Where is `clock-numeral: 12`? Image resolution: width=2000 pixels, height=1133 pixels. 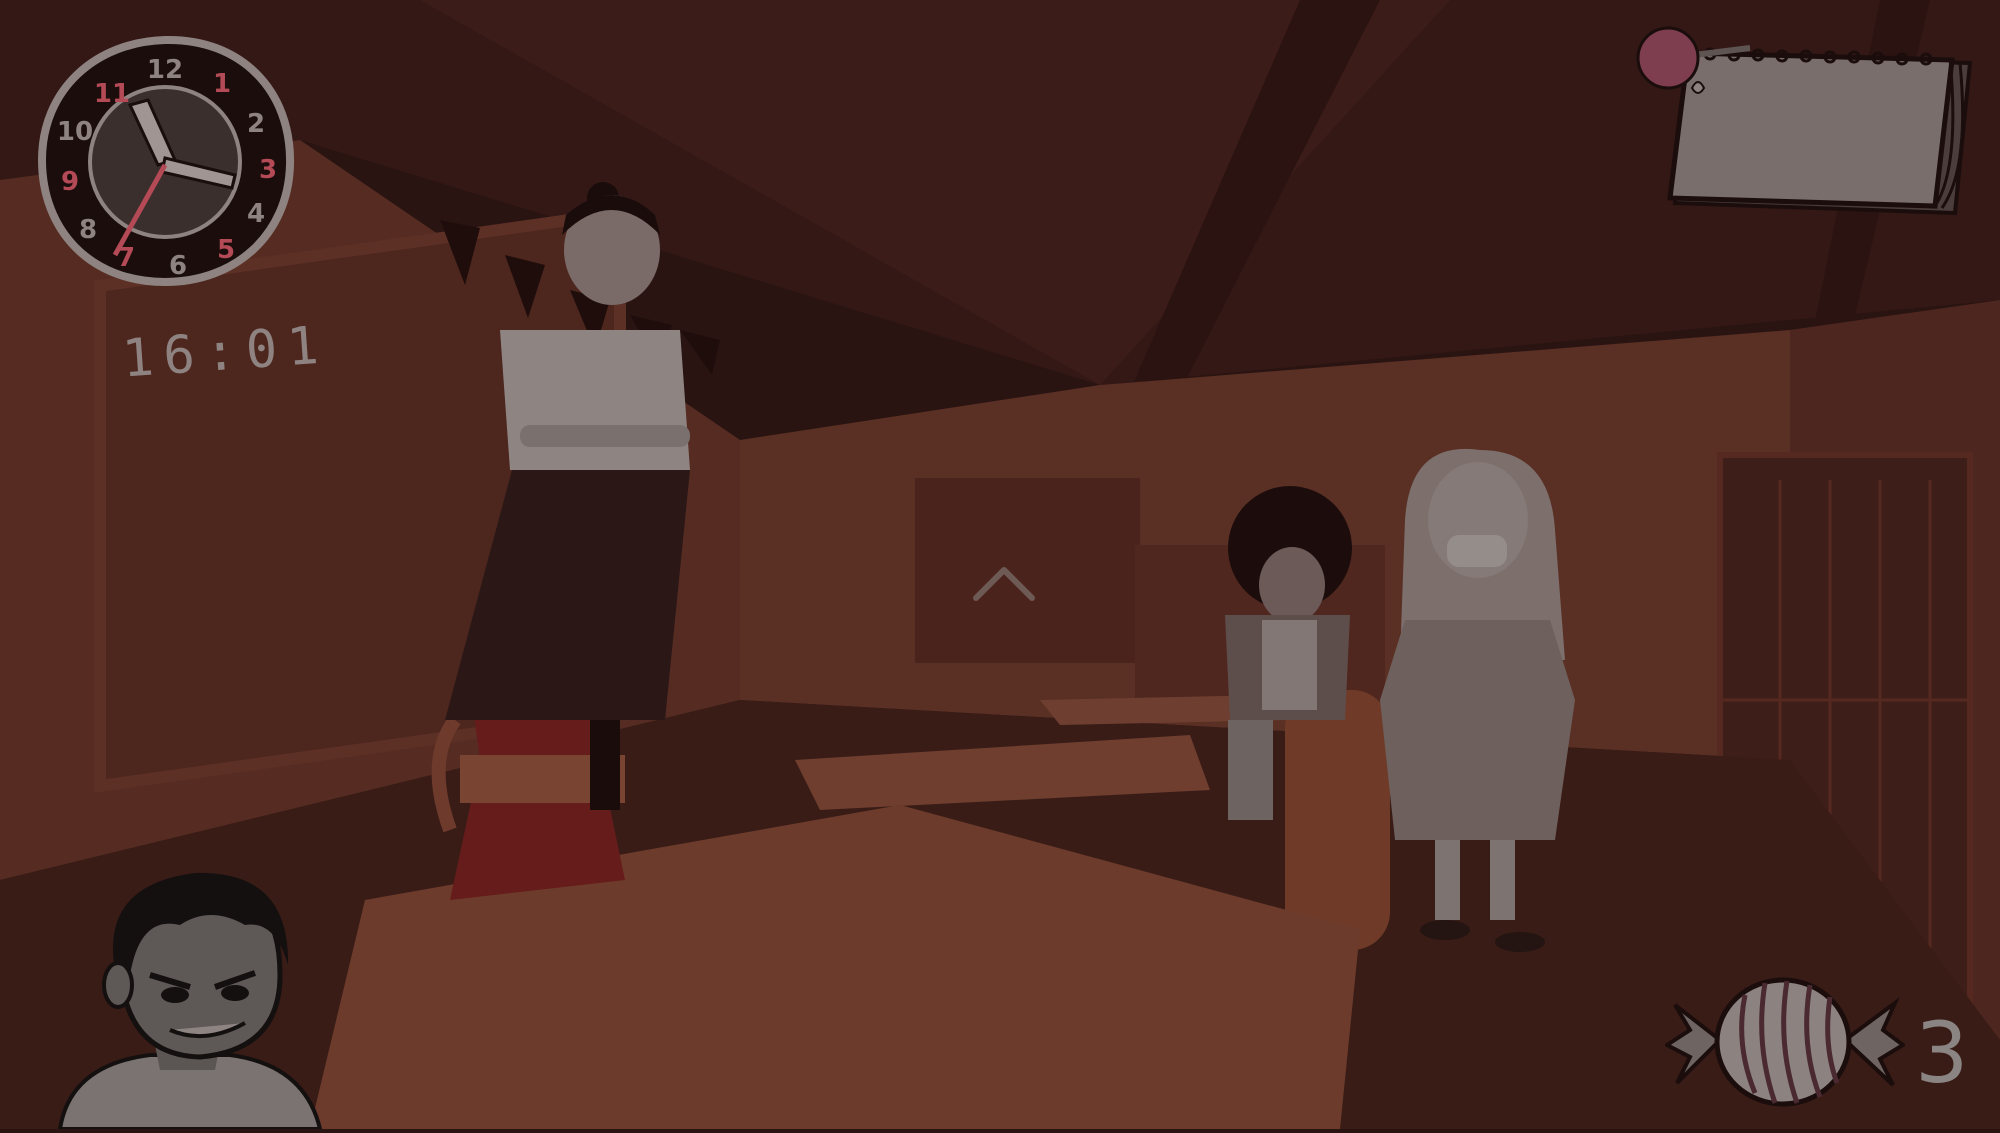 clock-numeral: 12 is located at coordinates (165, 70).